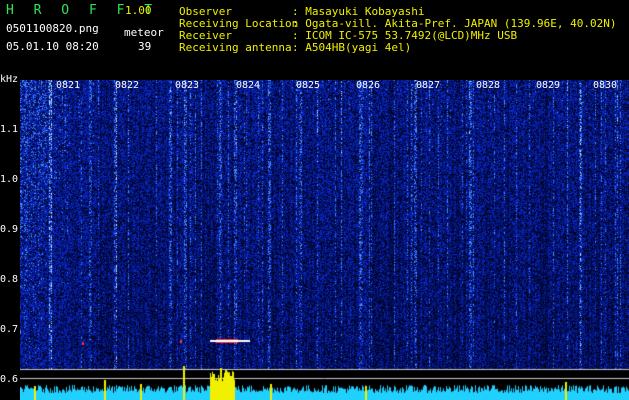 The width and height of the screenshot is (629, 400). What do you see at coordinates (9, 129) in the screenshot?
I see `y-tick-1-1: 1.1` at bounding box center [9, 129].